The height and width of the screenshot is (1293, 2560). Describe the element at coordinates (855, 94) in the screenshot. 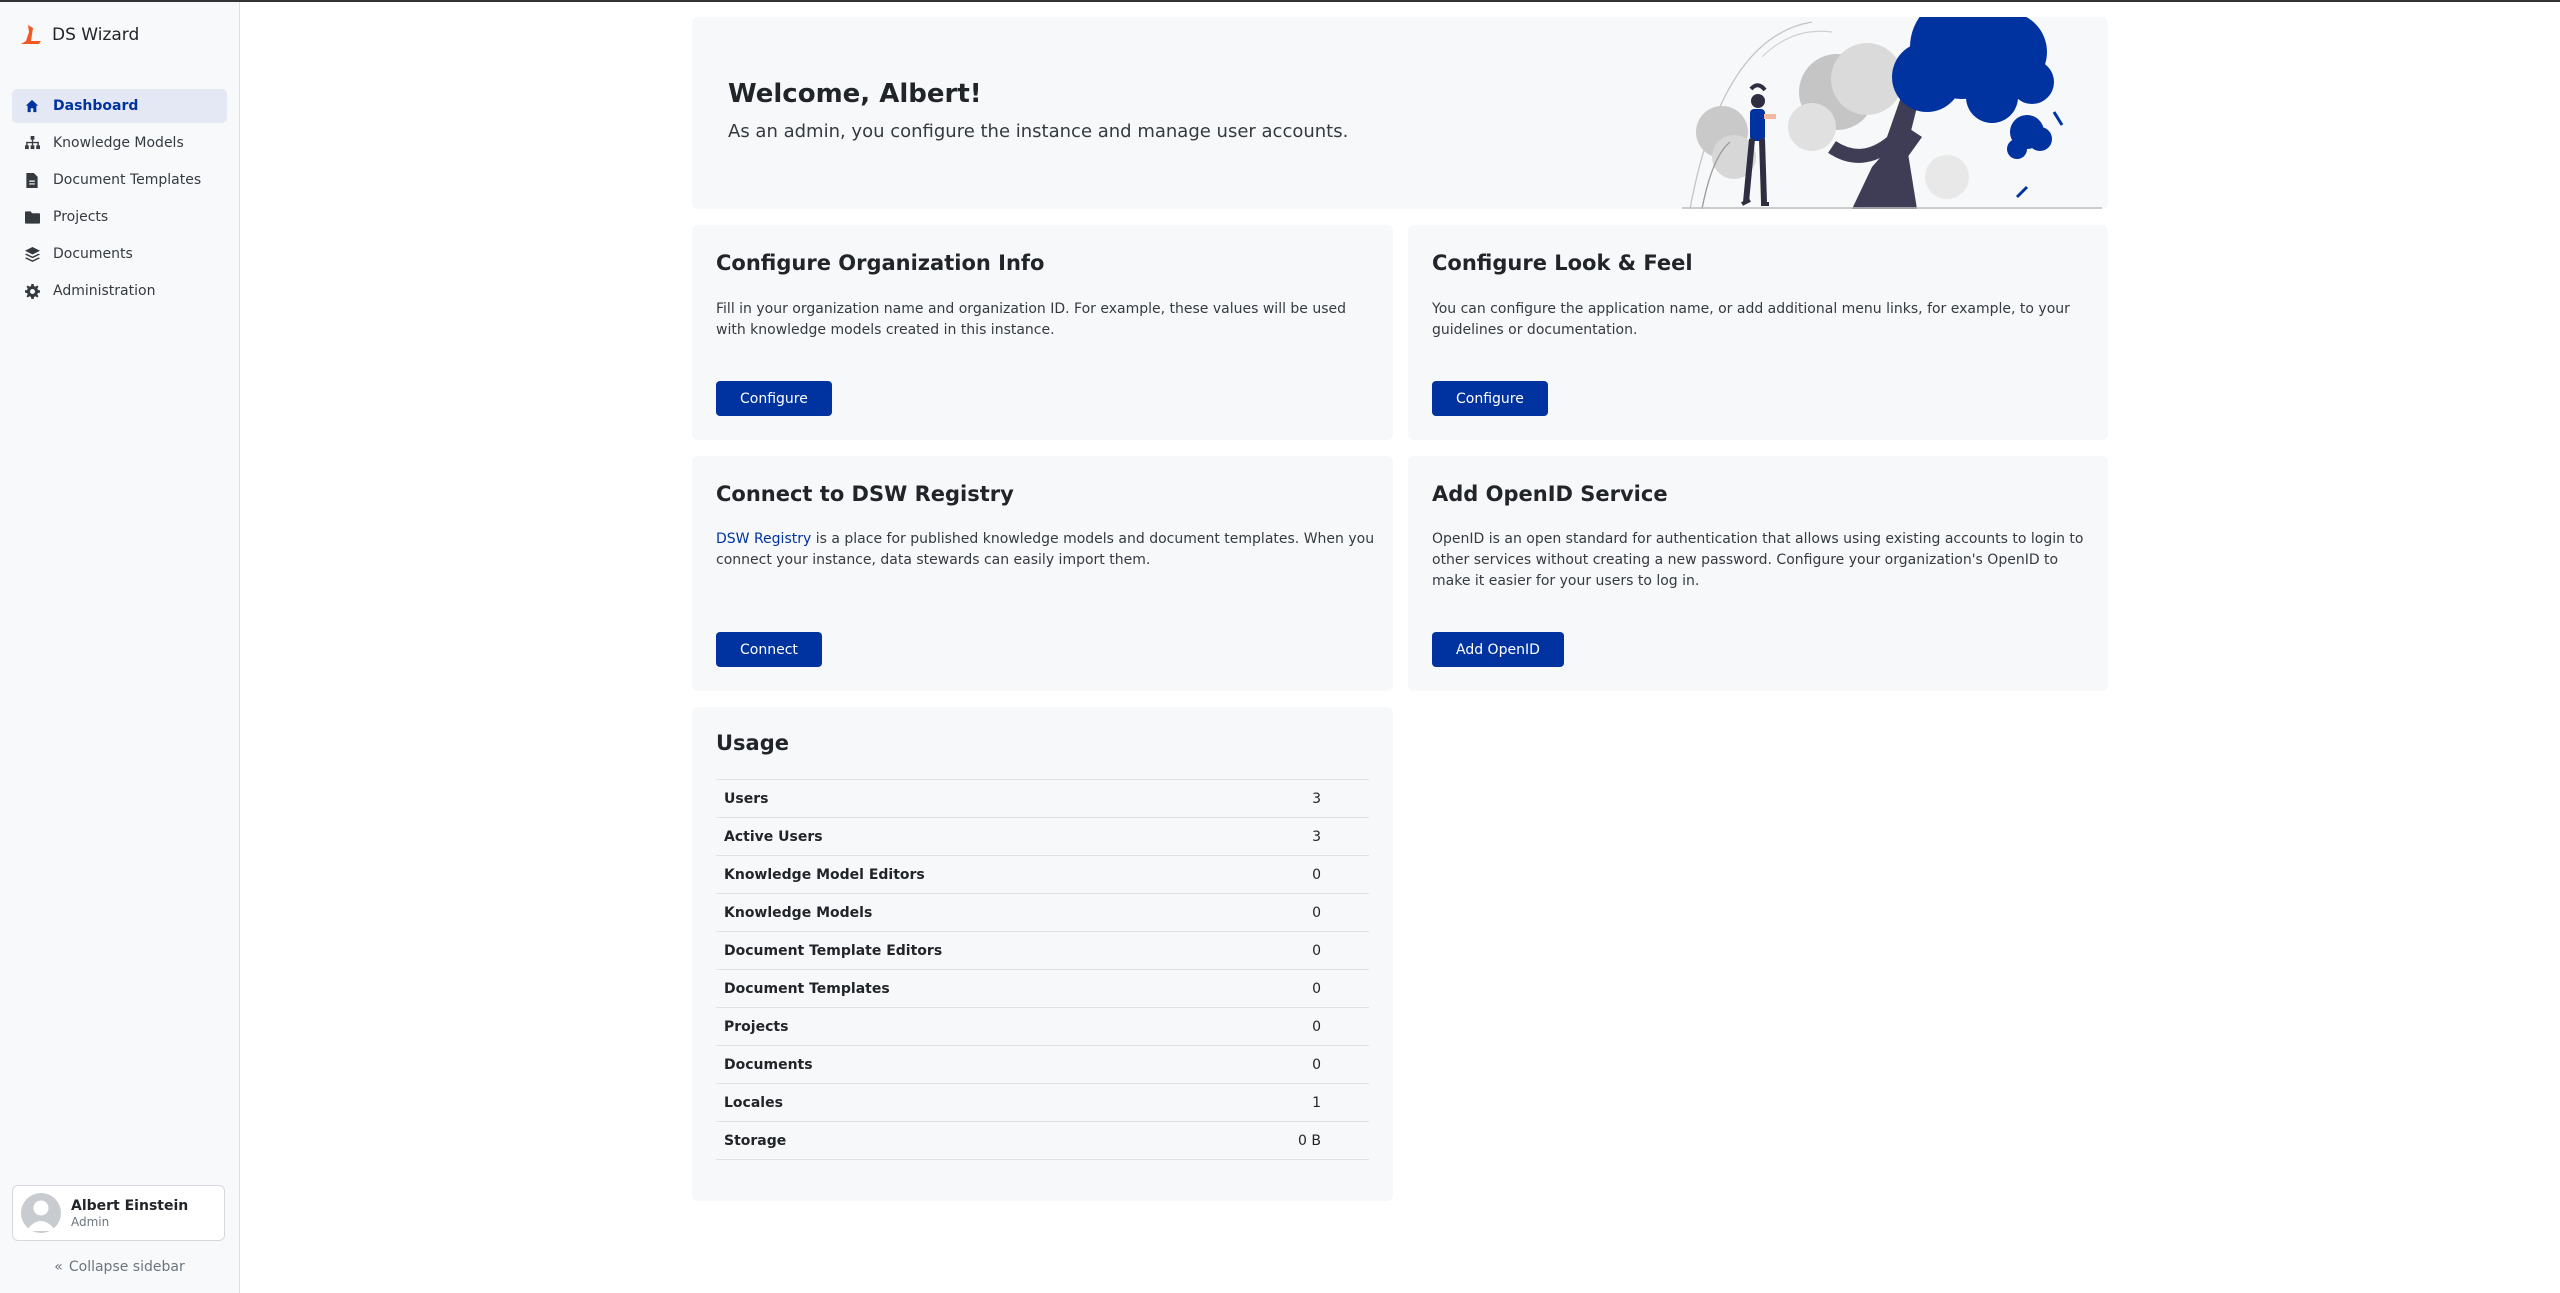

I see `welcome-title: Welcome, Albert!` at that location.